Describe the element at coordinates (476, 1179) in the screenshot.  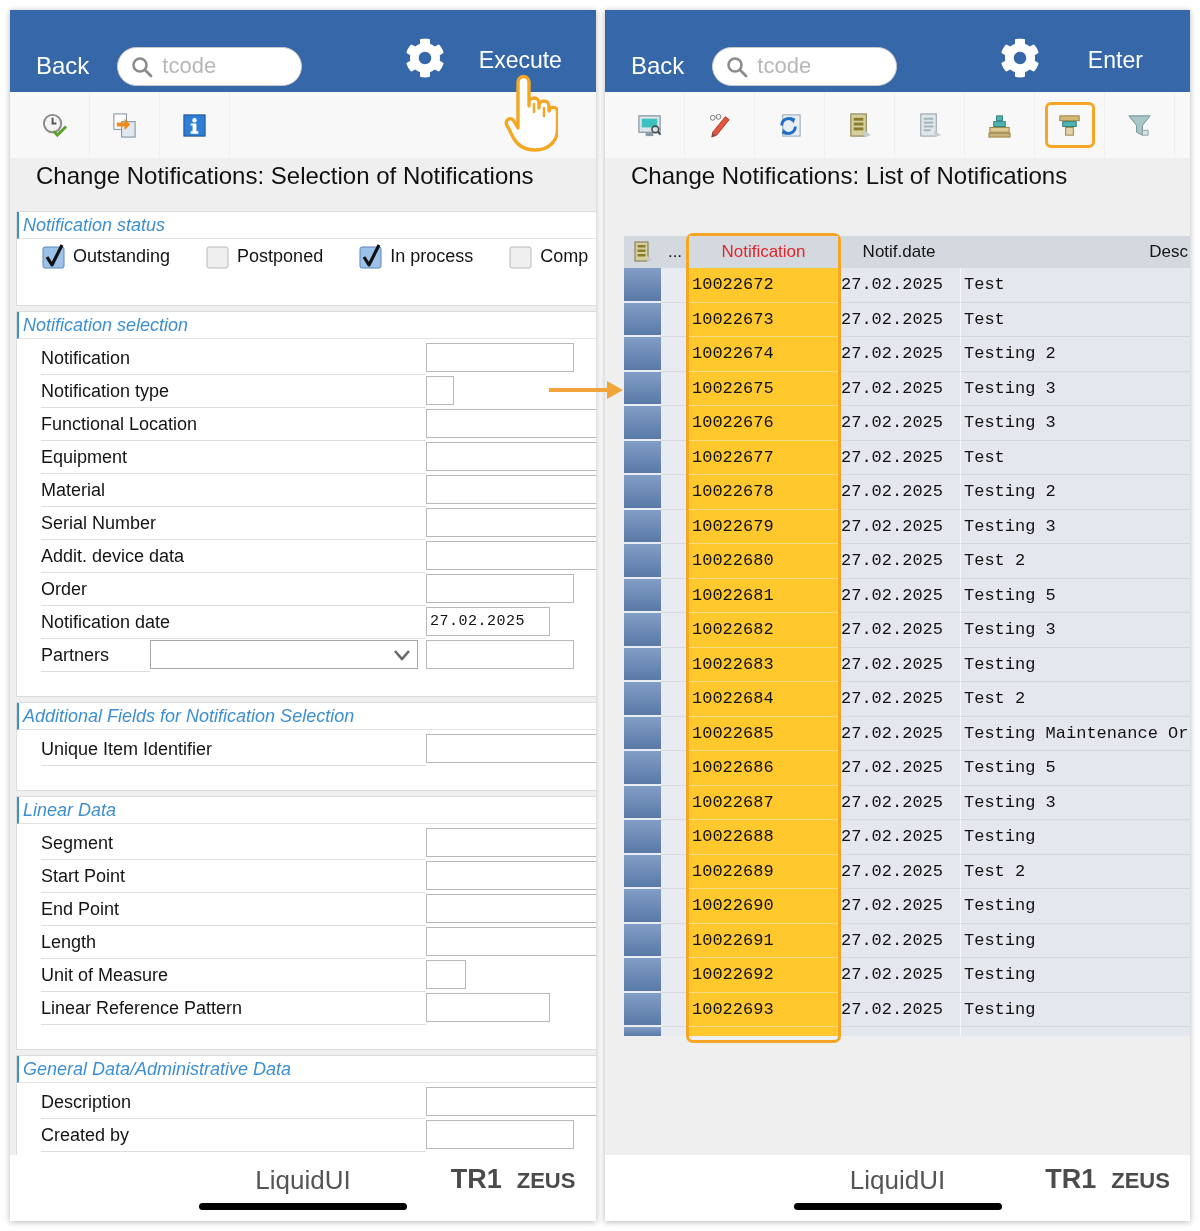
I see `system-label: TR1` at that location.